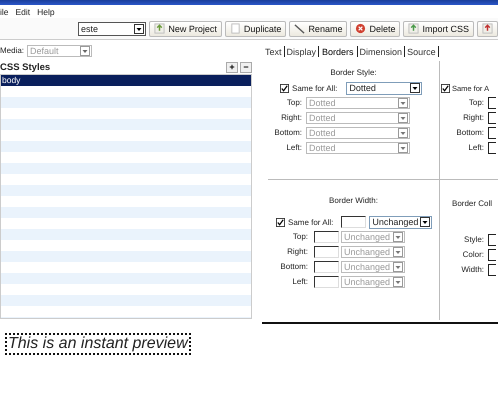 The width and height of the screenshot is (498, 420). What do you see at coordinates (381, 51) in the screenshot?
I see `tab: Dimension` at bounding box center [381, 51].